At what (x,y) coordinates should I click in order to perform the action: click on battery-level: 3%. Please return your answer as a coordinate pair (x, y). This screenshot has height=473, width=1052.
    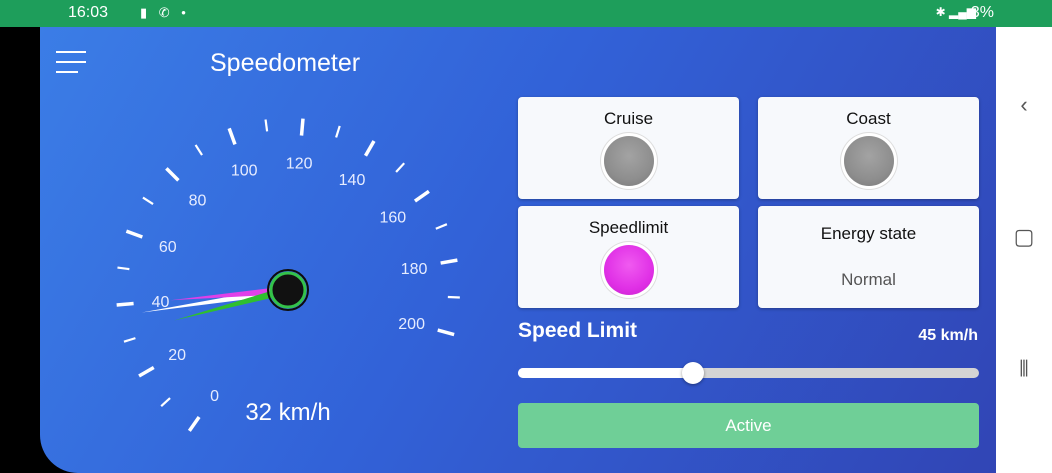
    Looking at the image, I should click on (982, 12).